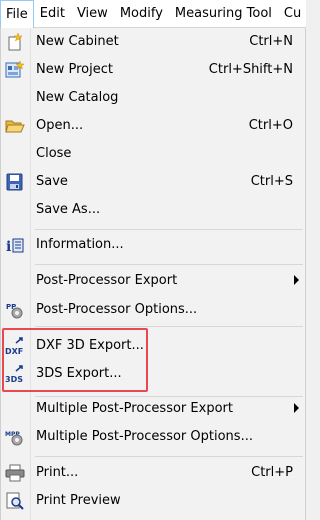 This screenshot has height=520, width=320. What do you see at coordinates (153, 126) in the screenshot?
I see `menu-item-open: Open... Ctrl+O` at bounding box center [153, 126].